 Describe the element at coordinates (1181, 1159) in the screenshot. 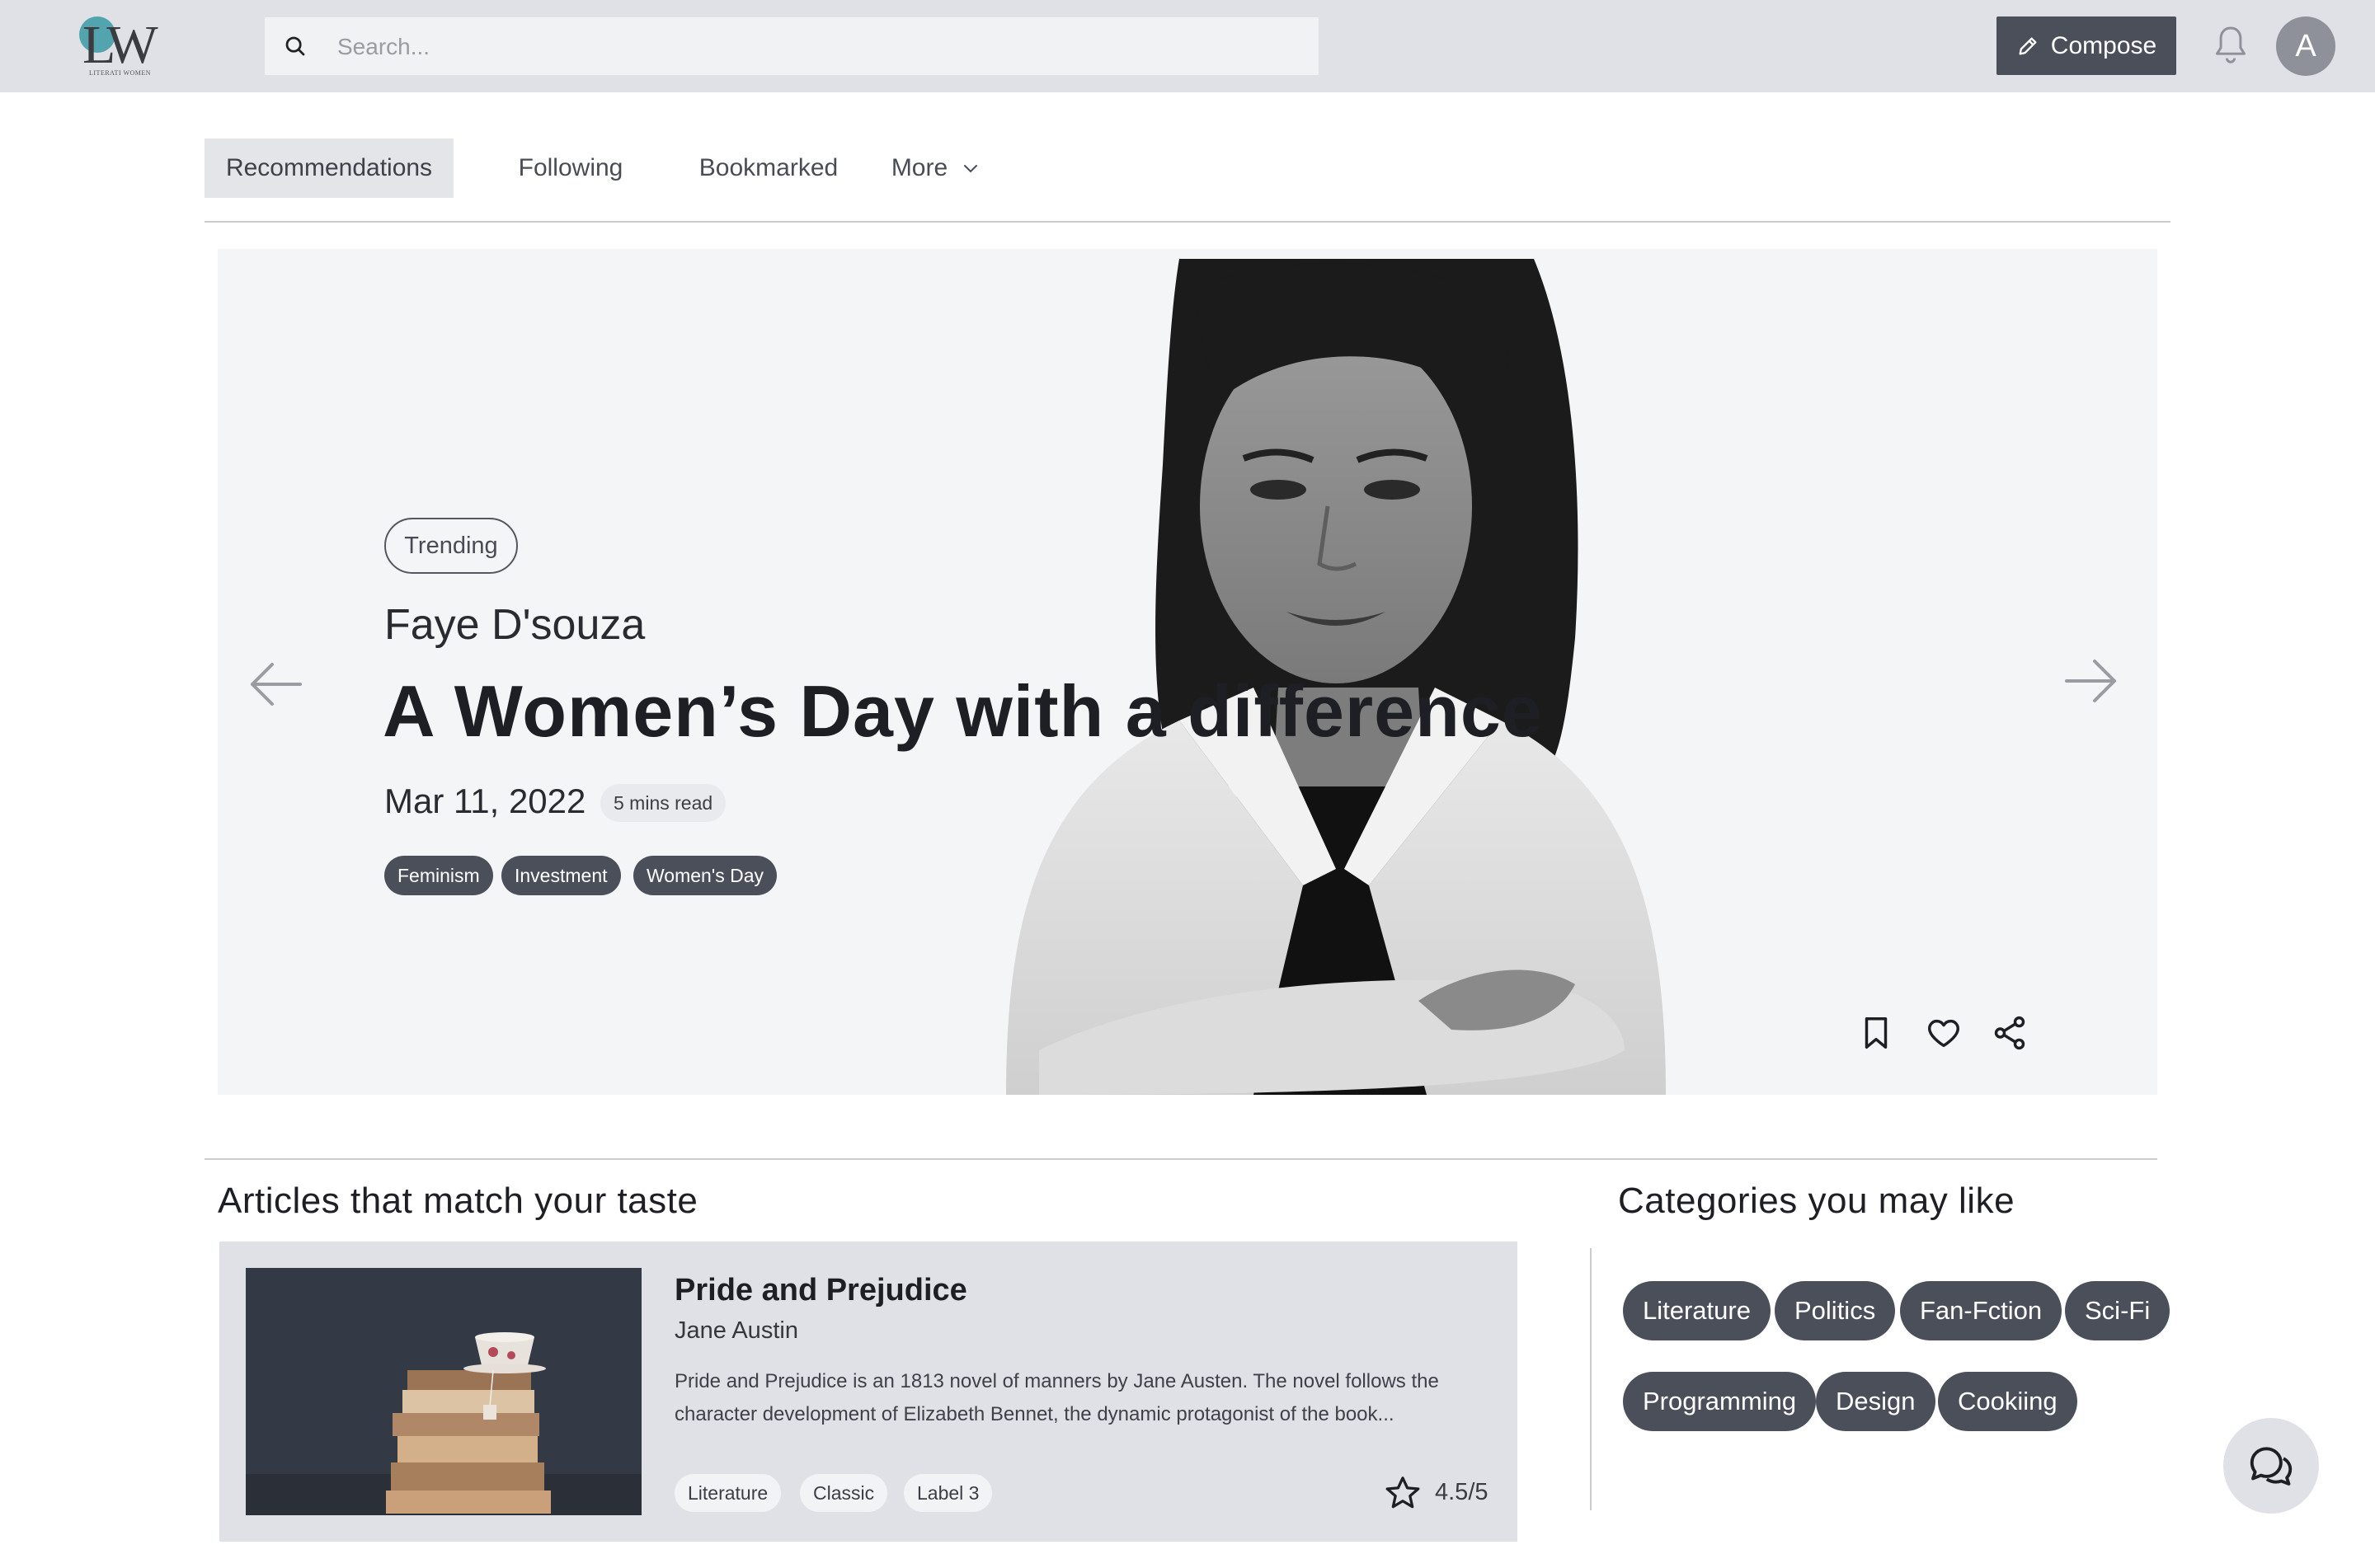

I see `section-divider` at that location.